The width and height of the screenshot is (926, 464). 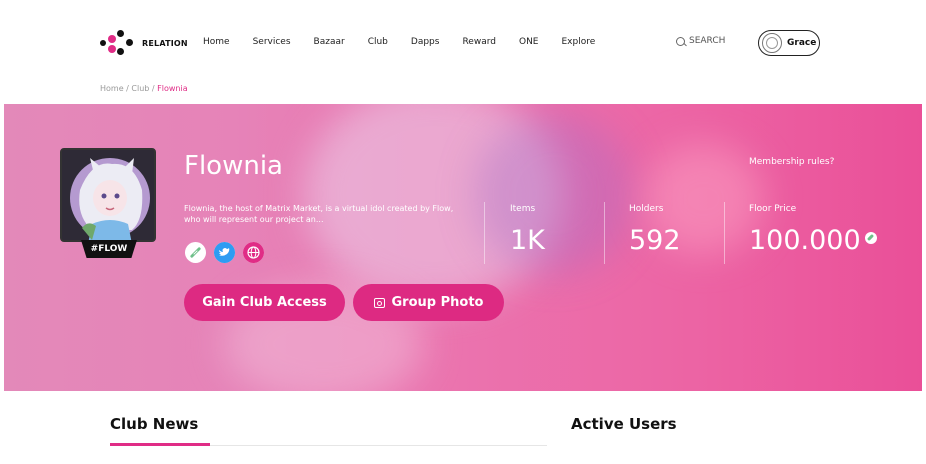 I want to click on stat-holders: Holders 592, so click(x=655, y=230).